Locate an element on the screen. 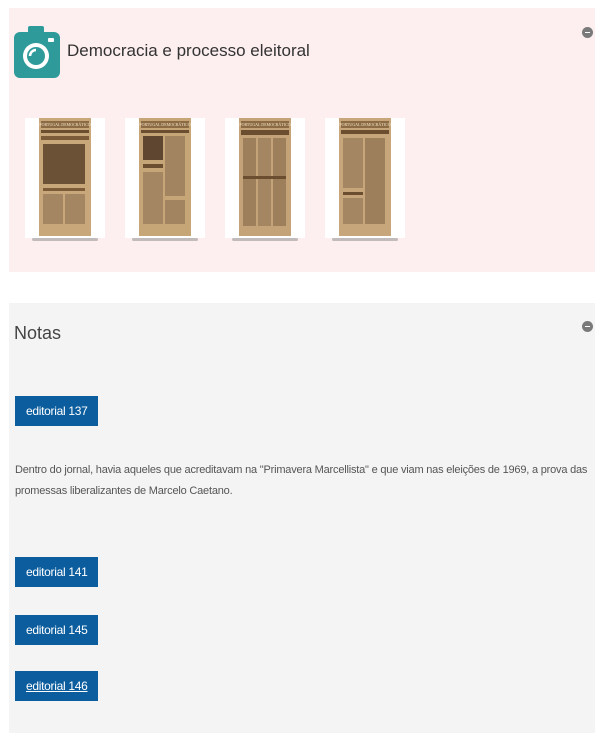 This screenshot has width=595, height=733. collapse-gallery-button is located at coordinates (587, 32).